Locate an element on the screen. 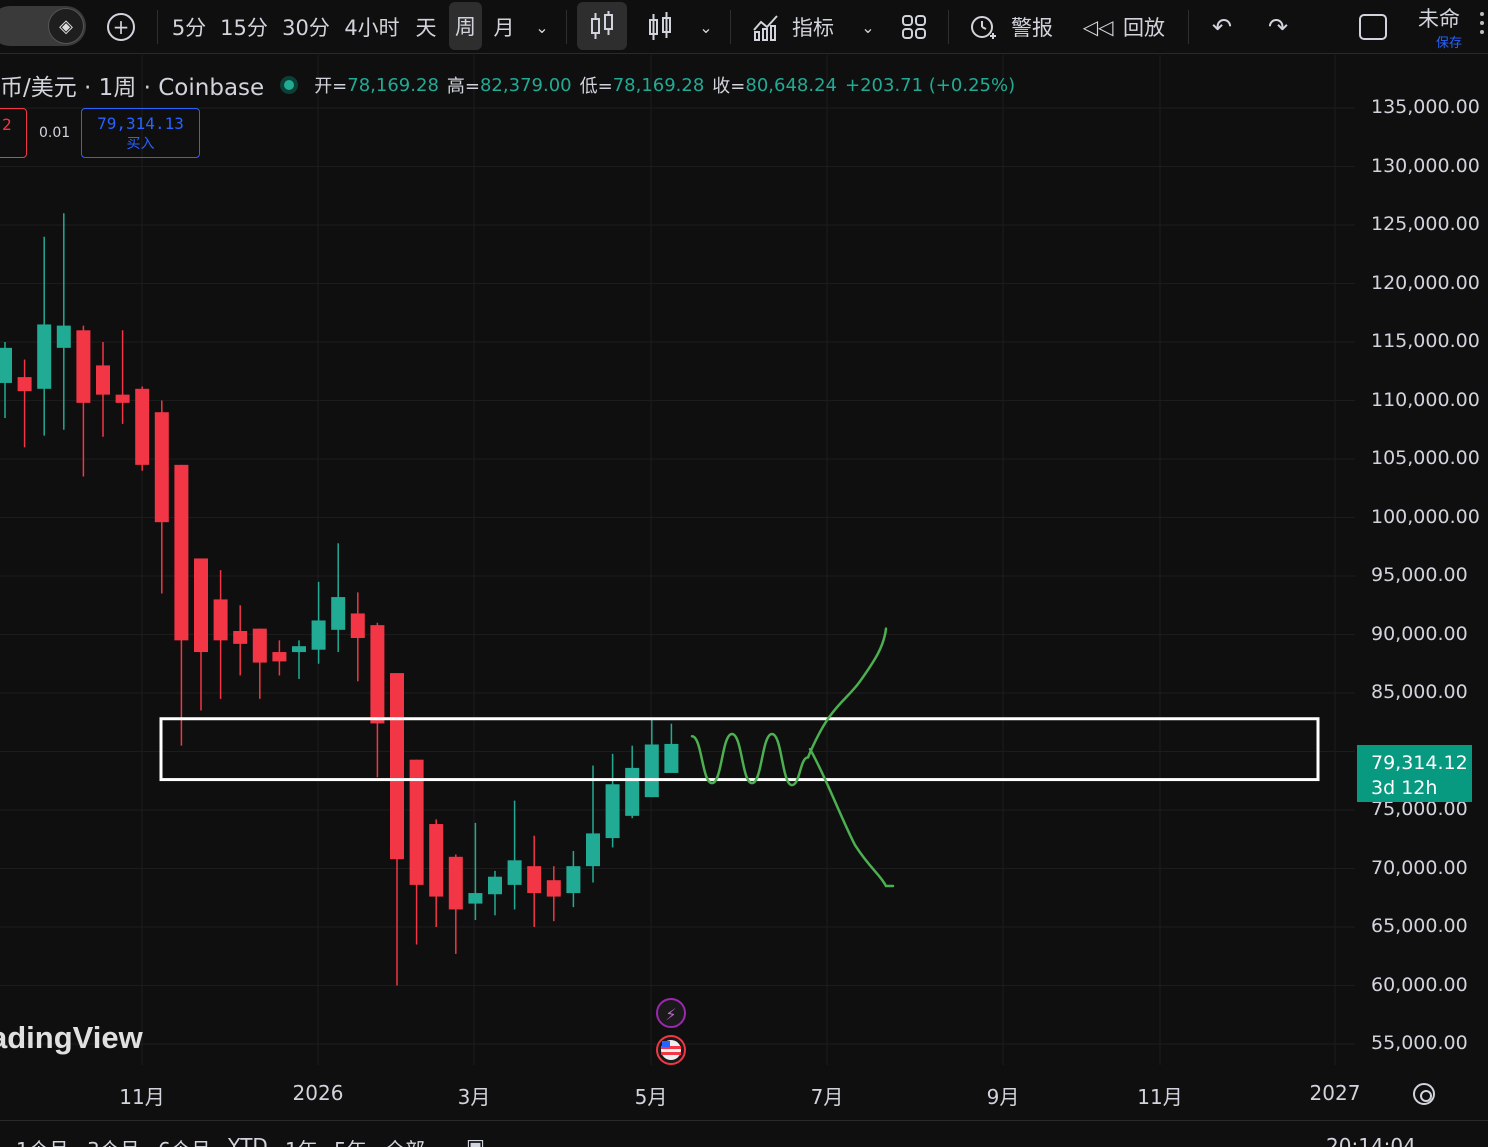 Image resolution: width=1488 pixels, height=1147 pixels. indicators-dropdown-icon: ⌄ is located at coordinates (868, 27).